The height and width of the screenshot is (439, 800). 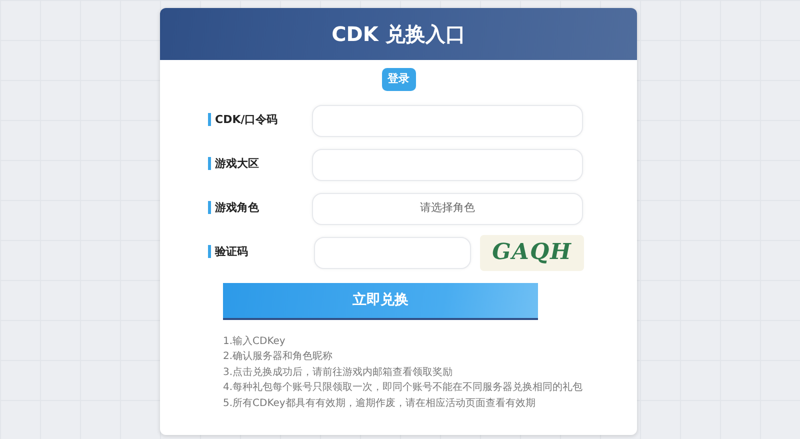 What do you see at coordinates (278, 357) in the screenshot?
I see `instruction-text: 2.确认服务器和角色昵称` at bounding box center [278, 357].